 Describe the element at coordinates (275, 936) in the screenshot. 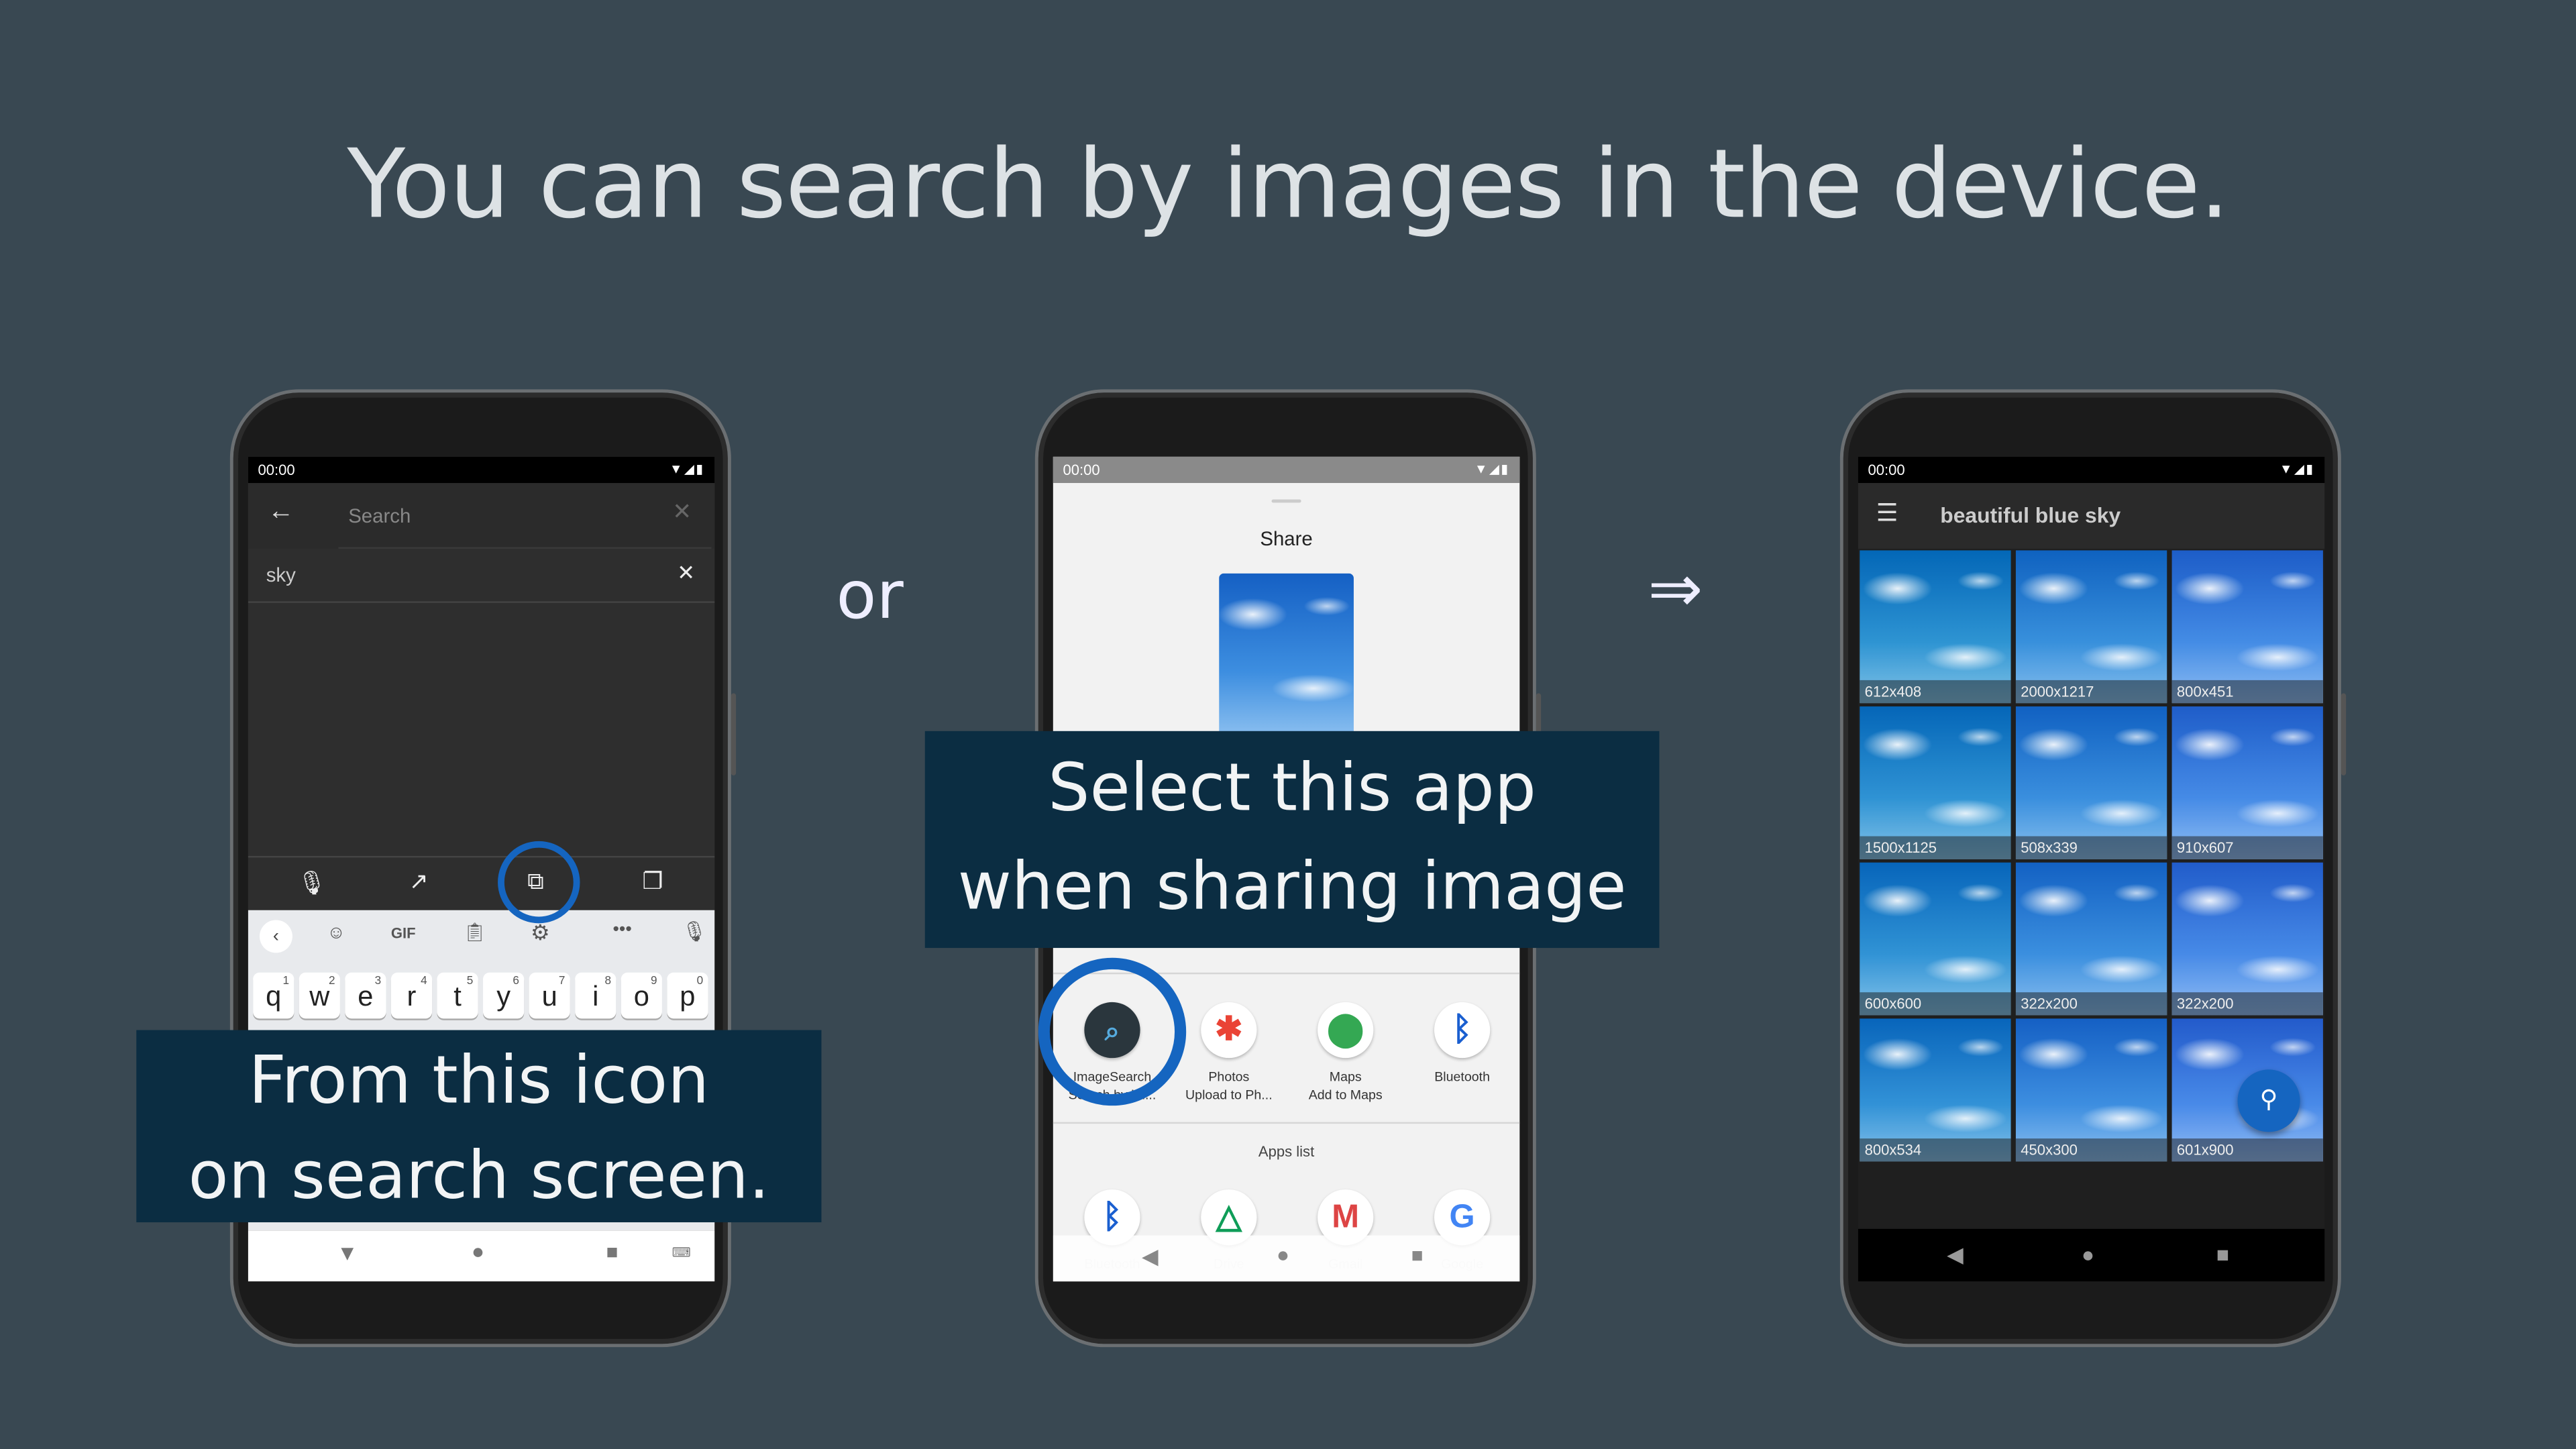

I see `collapse-icon: ‹` at that location.